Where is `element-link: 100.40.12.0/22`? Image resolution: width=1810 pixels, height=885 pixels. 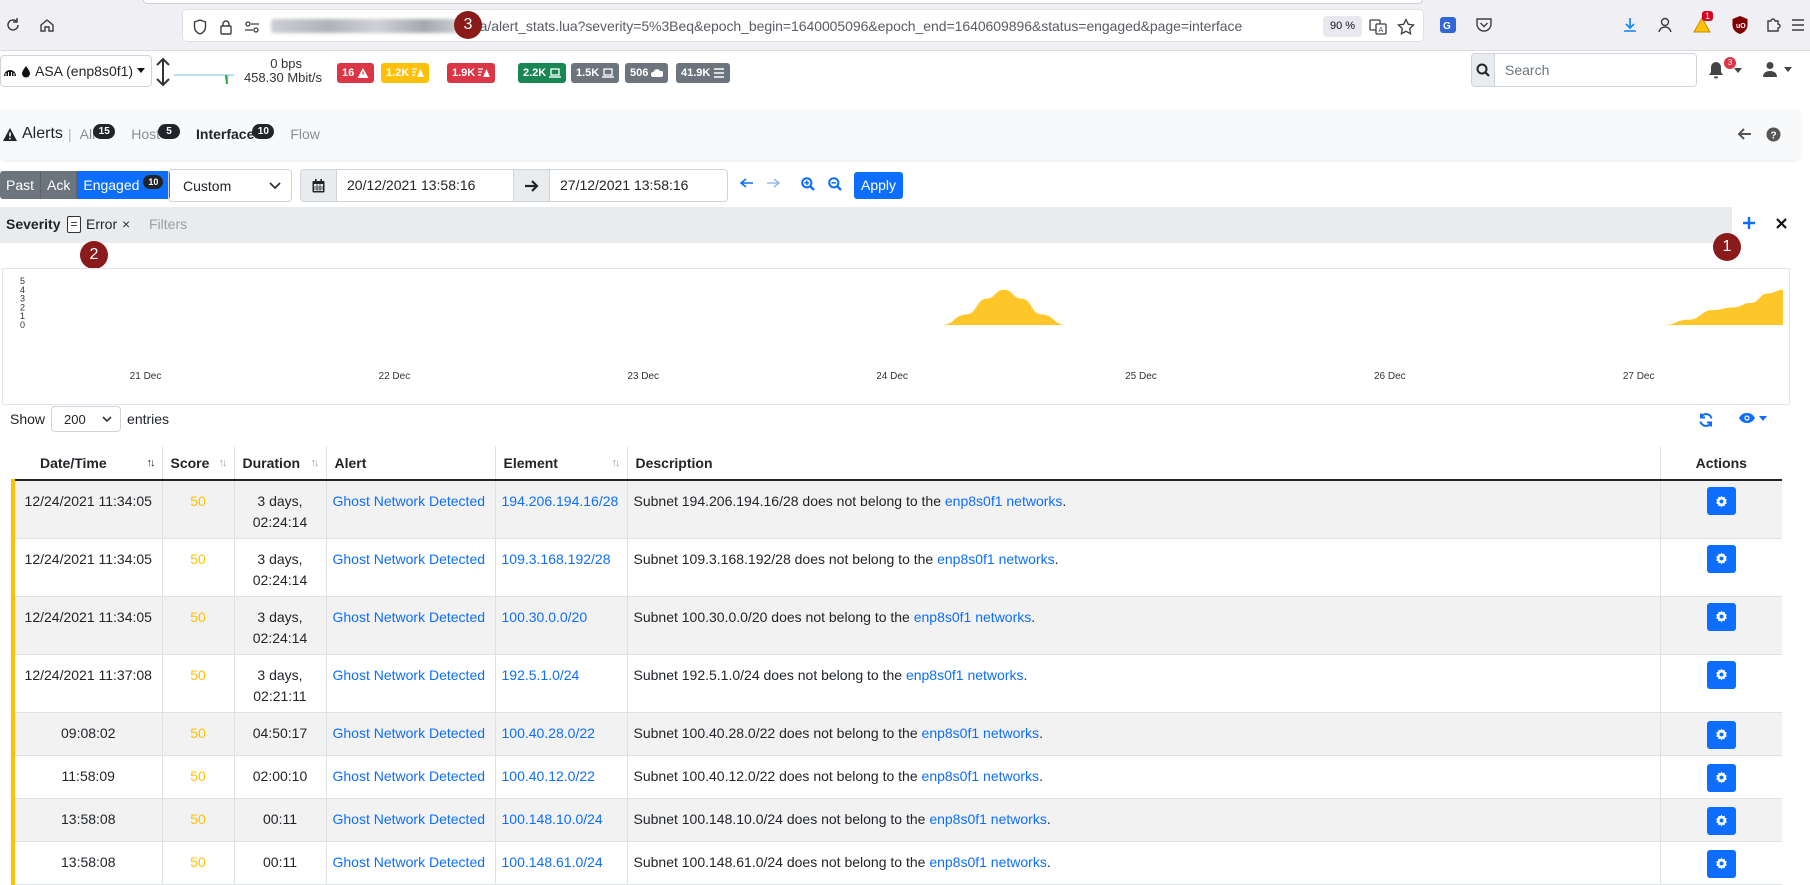 element-link: 100.40.12.0/22 is located at coordinates (548, 776).